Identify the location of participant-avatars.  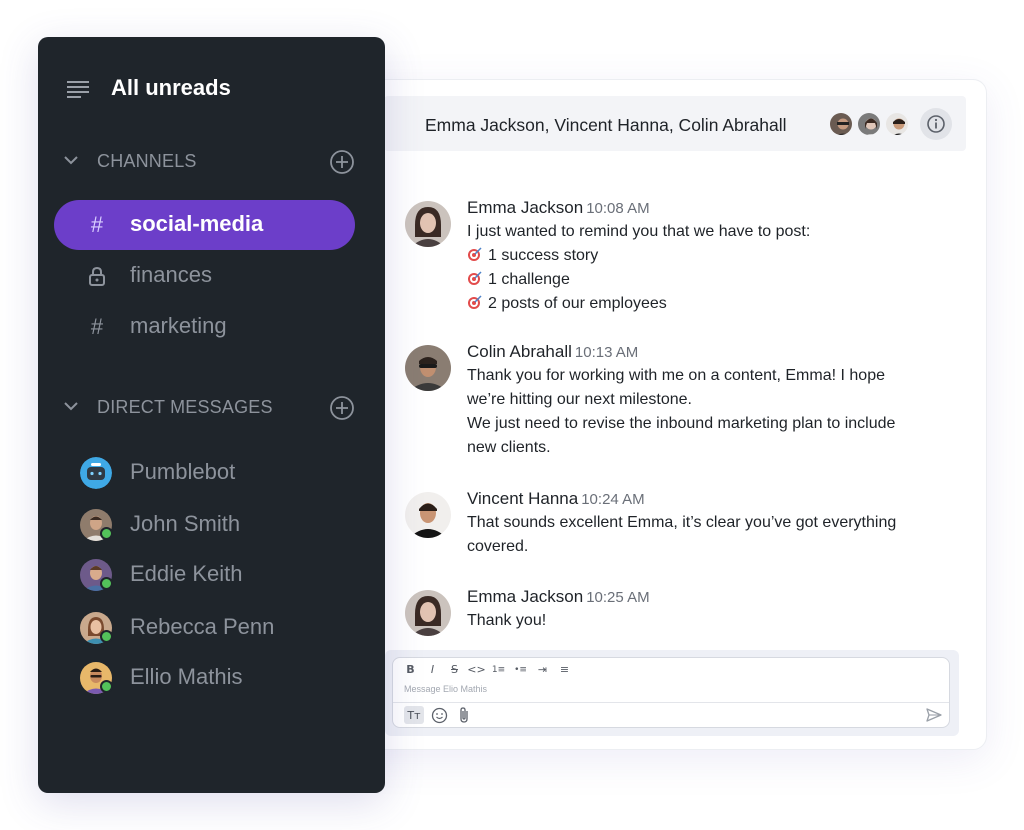
(870, 124).